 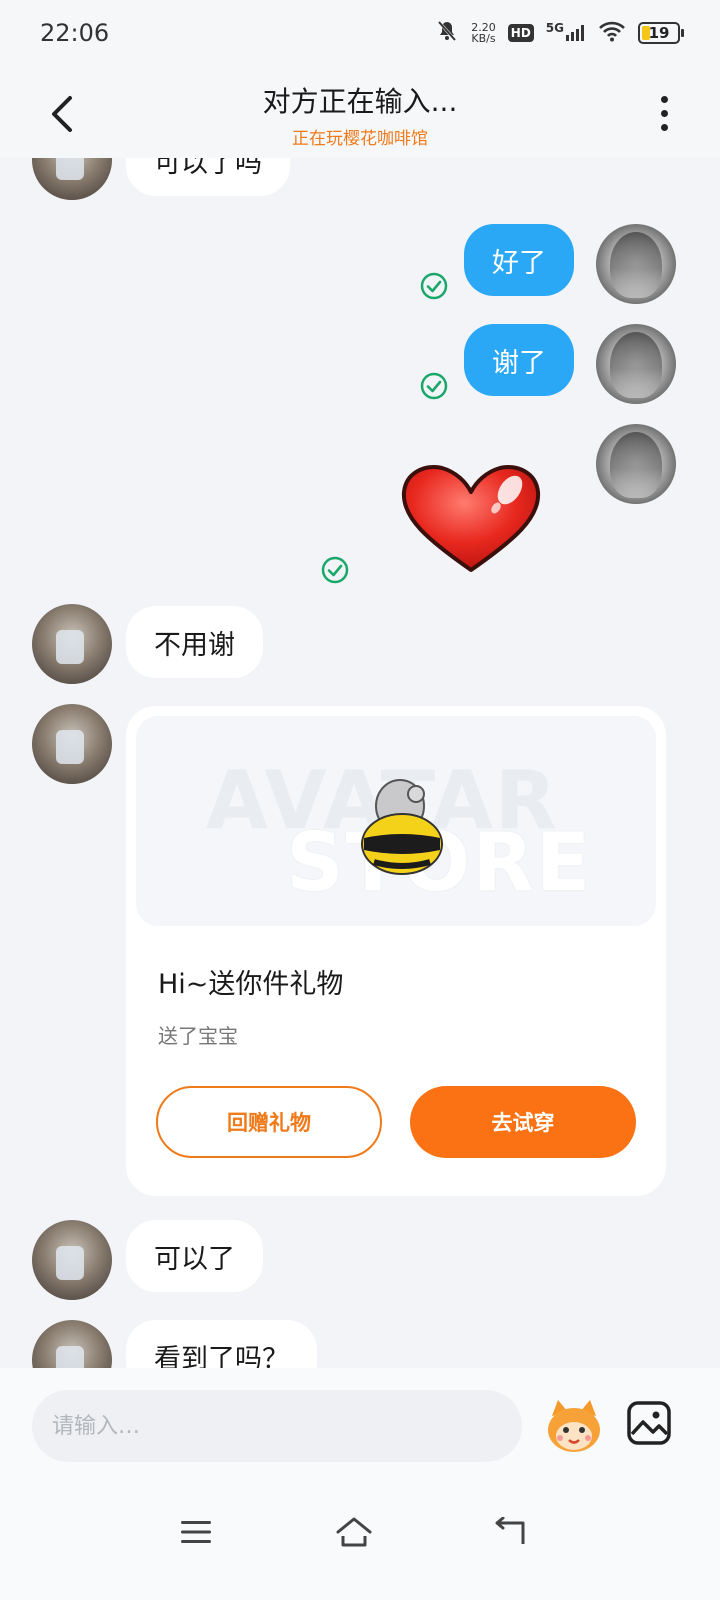 I want to click on heart-sticker, so click(x=471, y=518).